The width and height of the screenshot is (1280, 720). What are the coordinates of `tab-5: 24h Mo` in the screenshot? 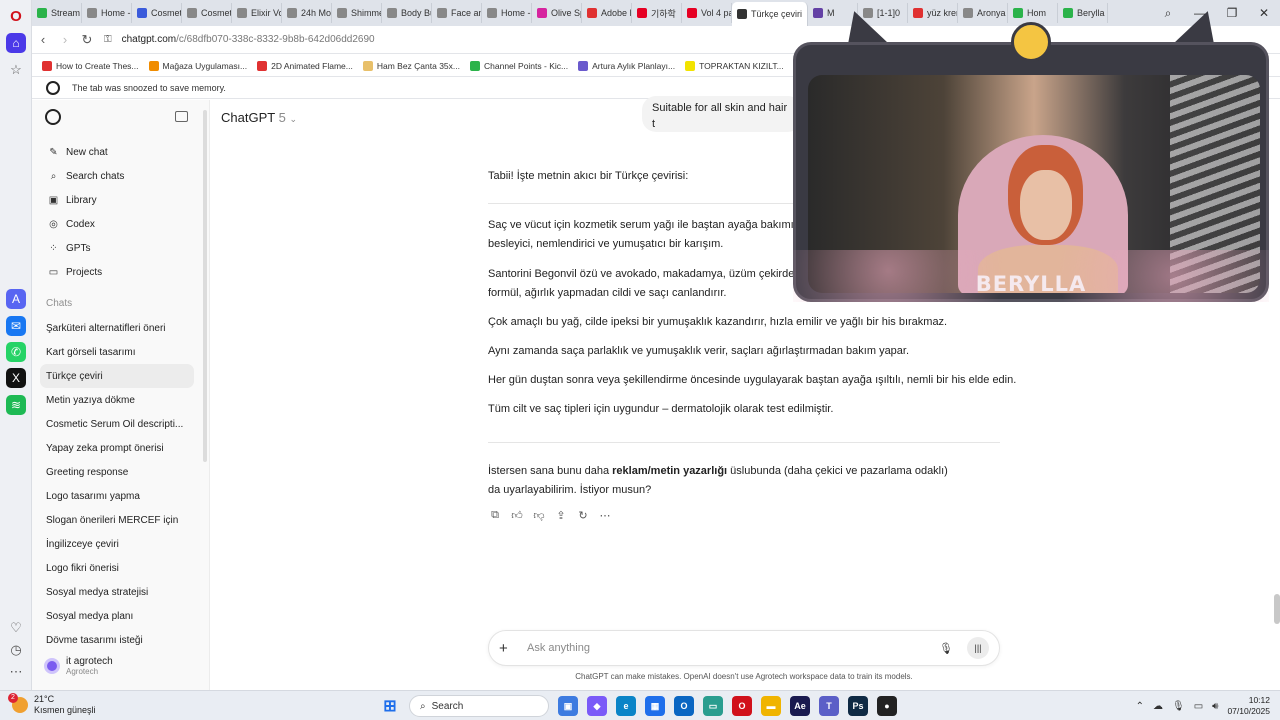 It's located at (307, 13).